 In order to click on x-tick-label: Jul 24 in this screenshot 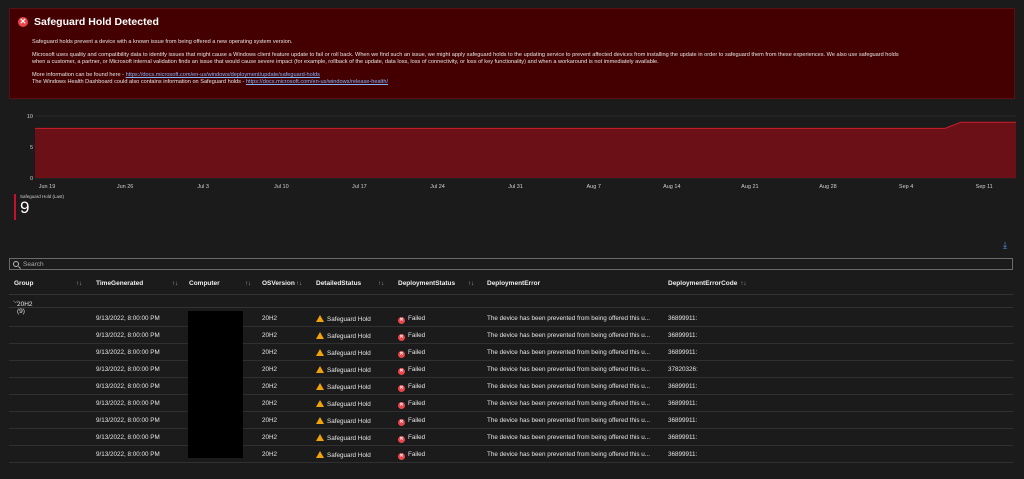, I will do `click(437, 187)`.